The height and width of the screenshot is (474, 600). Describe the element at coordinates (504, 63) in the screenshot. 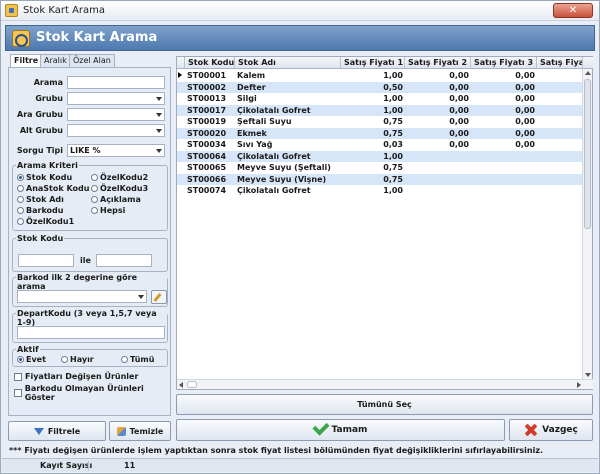

I see `col-satis-fiyati-3: Satış Fiyatı 3` at that location.